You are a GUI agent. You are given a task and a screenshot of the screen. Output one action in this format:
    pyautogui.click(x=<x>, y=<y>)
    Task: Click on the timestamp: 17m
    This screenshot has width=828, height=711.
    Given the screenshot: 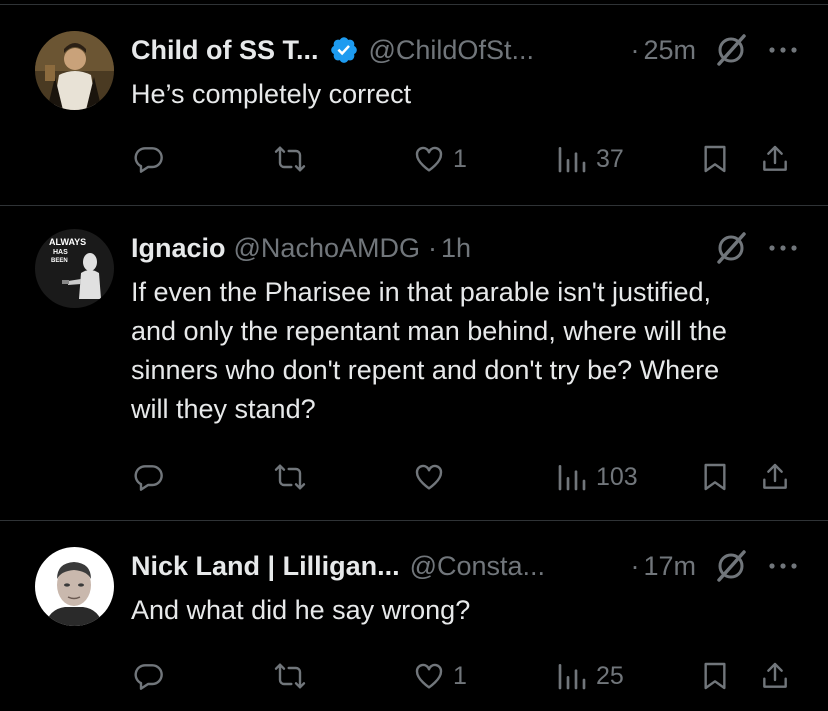 What is the action you would take?
    pyautogui.click(x=669, y=566)
    